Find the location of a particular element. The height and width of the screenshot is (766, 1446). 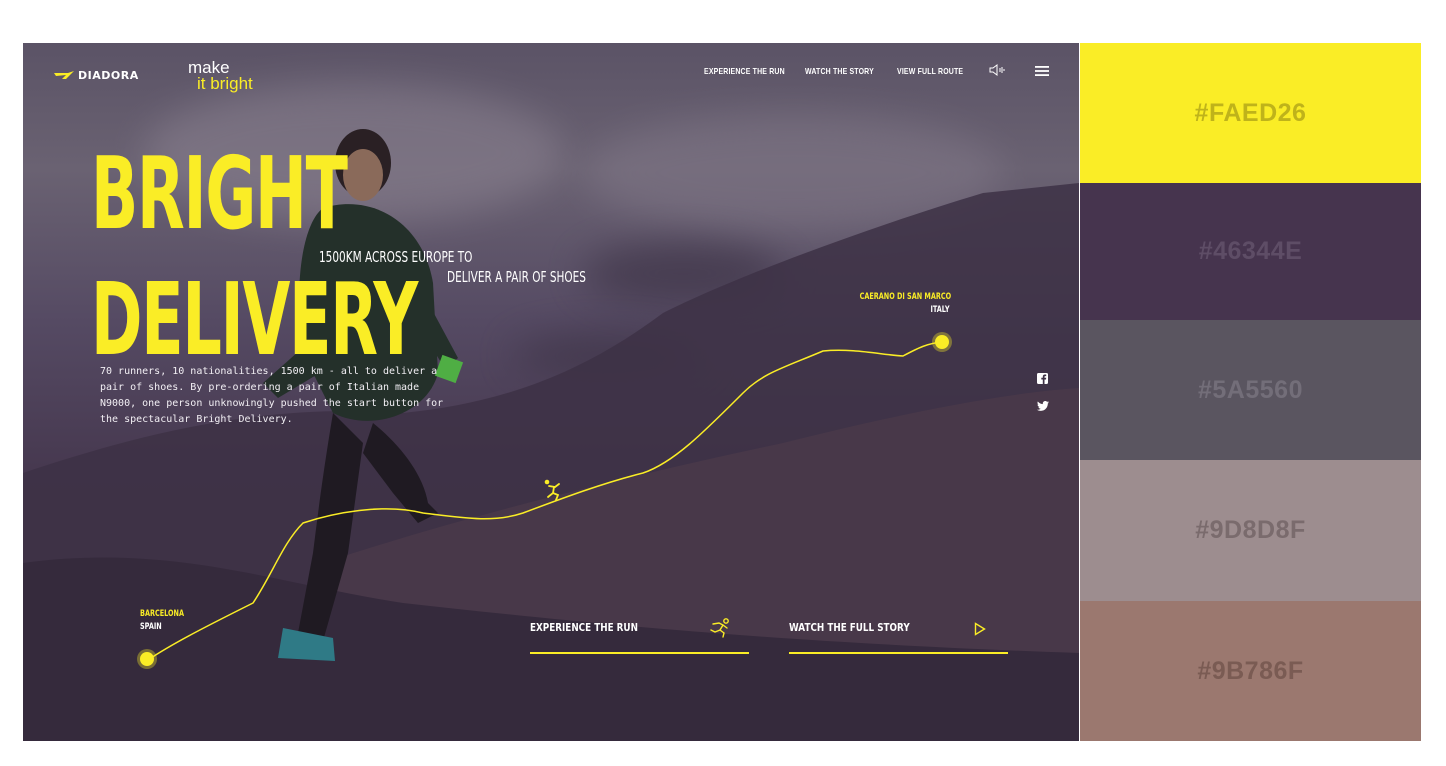

route-start-country: SPAIN is located at coordinates (151, 627).